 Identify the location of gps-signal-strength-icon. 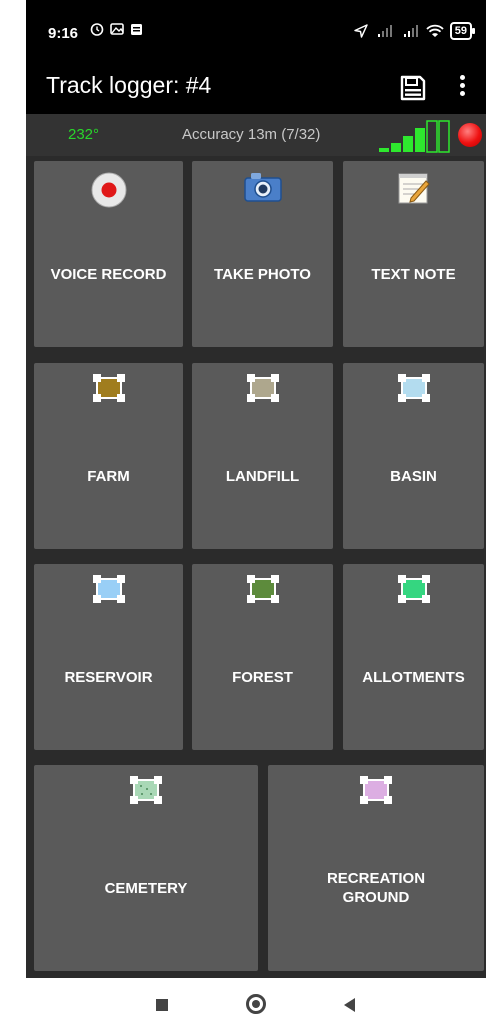
(414, 136).